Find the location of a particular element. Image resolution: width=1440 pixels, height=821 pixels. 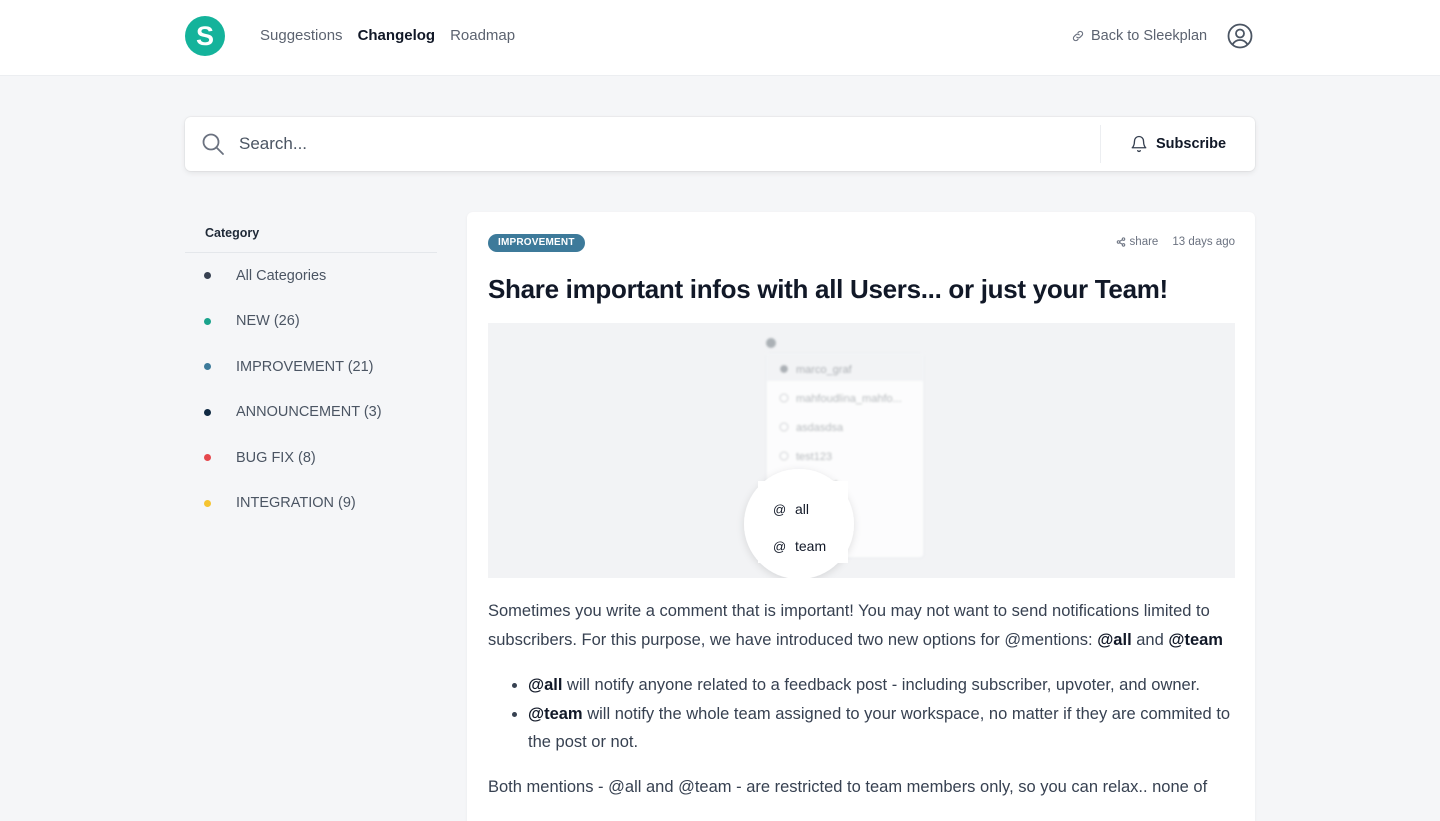

share-button: share is located at coordinates (1137, 242).